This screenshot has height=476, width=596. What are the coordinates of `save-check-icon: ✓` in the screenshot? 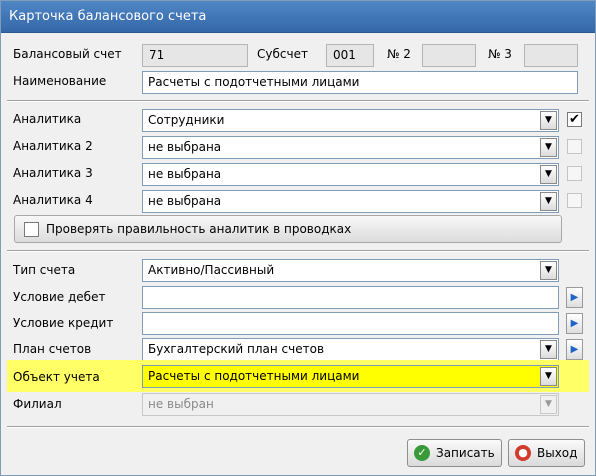 It's located at (422, 453).